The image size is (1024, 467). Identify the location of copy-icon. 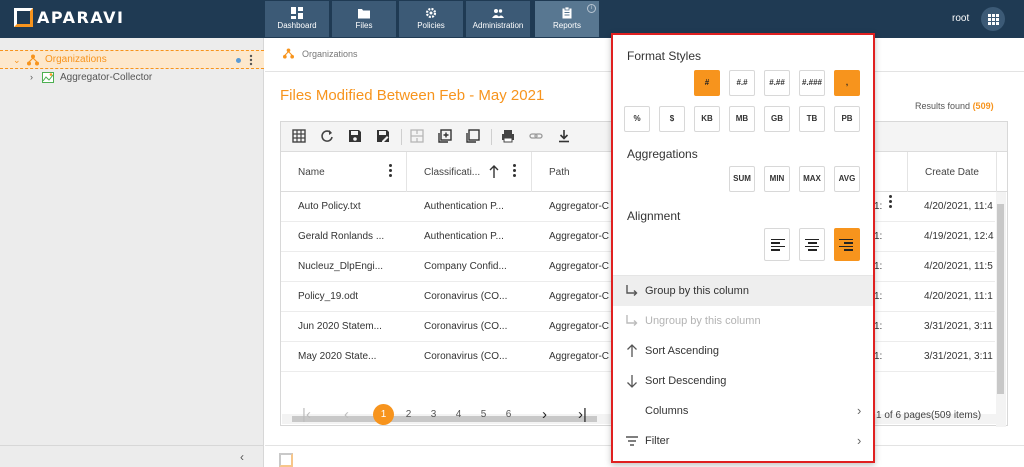
(473, 136).